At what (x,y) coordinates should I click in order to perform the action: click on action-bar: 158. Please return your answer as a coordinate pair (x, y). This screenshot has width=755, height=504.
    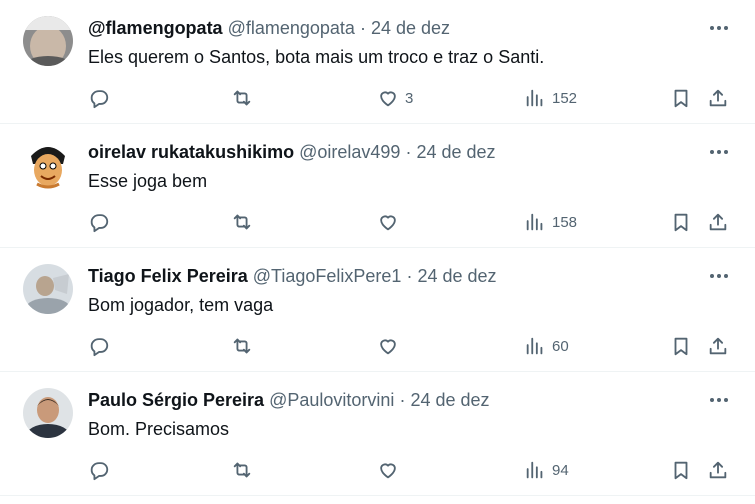
    Looking at the image, I should click on (413, 222).